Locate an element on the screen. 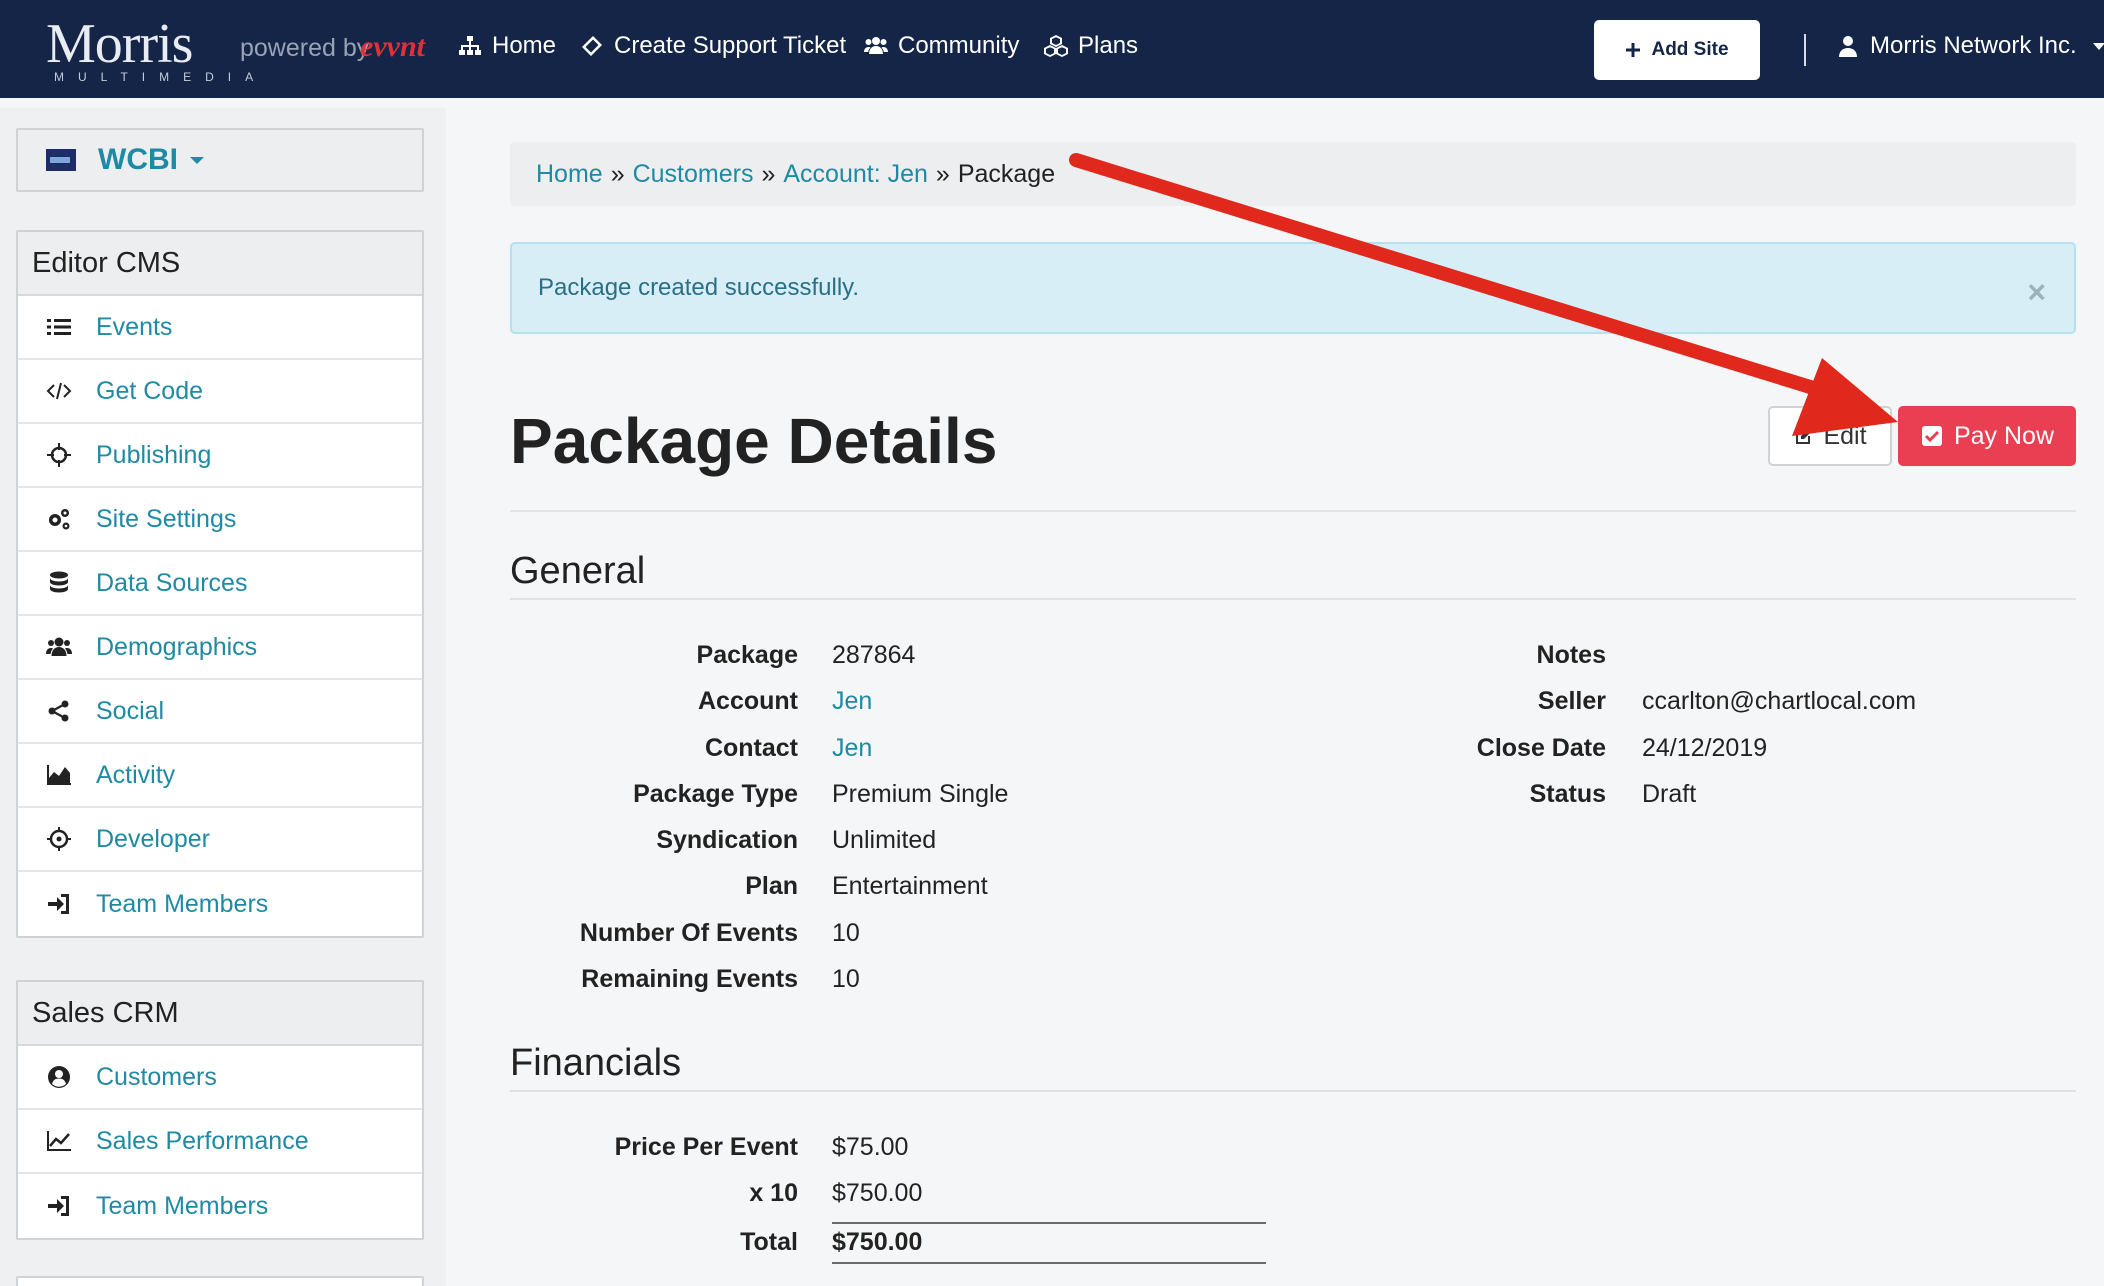 The width and height of the screenshot is (2104, 1286). field-value-number-of-events: 10 is located at coordinates (846, 933).